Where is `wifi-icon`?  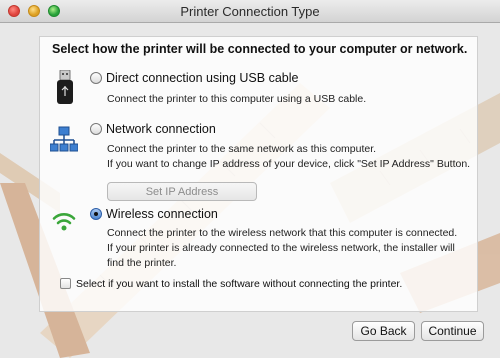
wifi-icon is located at coordinates (64, 222).